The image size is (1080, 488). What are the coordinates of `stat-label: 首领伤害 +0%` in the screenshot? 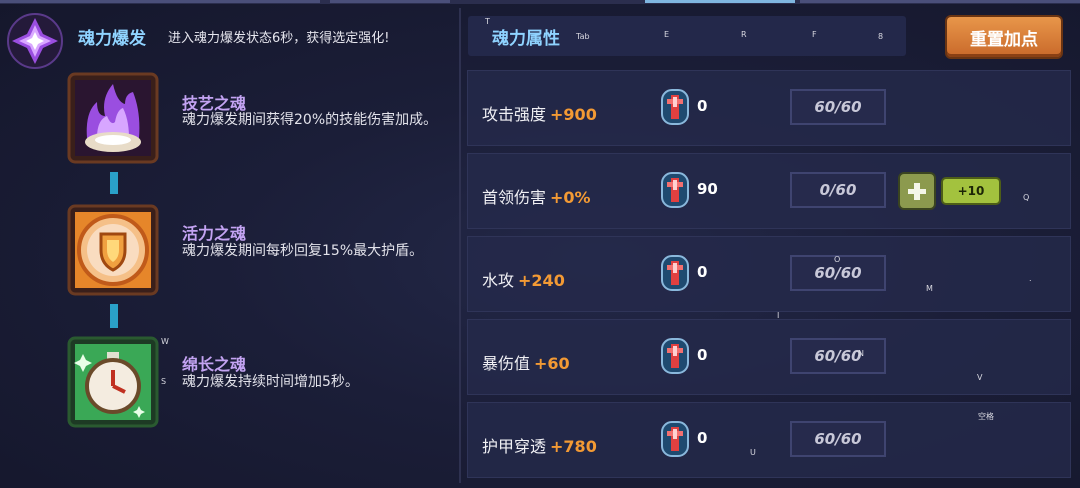 It's located at (536, 196).